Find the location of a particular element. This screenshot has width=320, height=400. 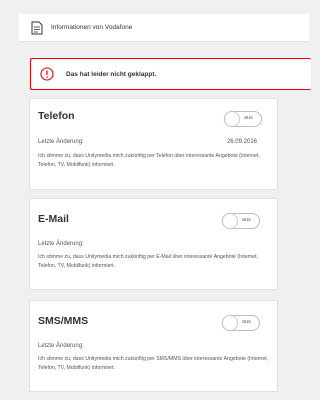

sms-mms-toggle: aus is located at coordinates (241, 323).